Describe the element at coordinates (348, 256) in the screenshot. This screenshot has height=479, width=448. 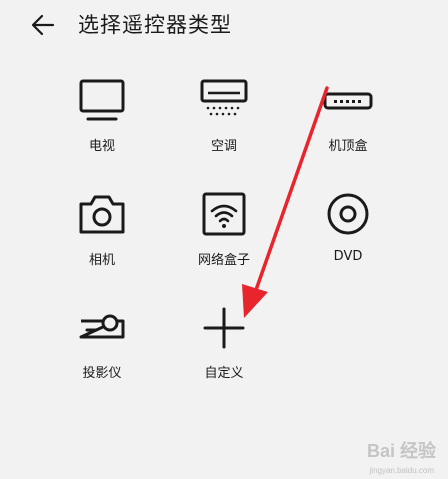
I see `device-label: DVD` at that location.